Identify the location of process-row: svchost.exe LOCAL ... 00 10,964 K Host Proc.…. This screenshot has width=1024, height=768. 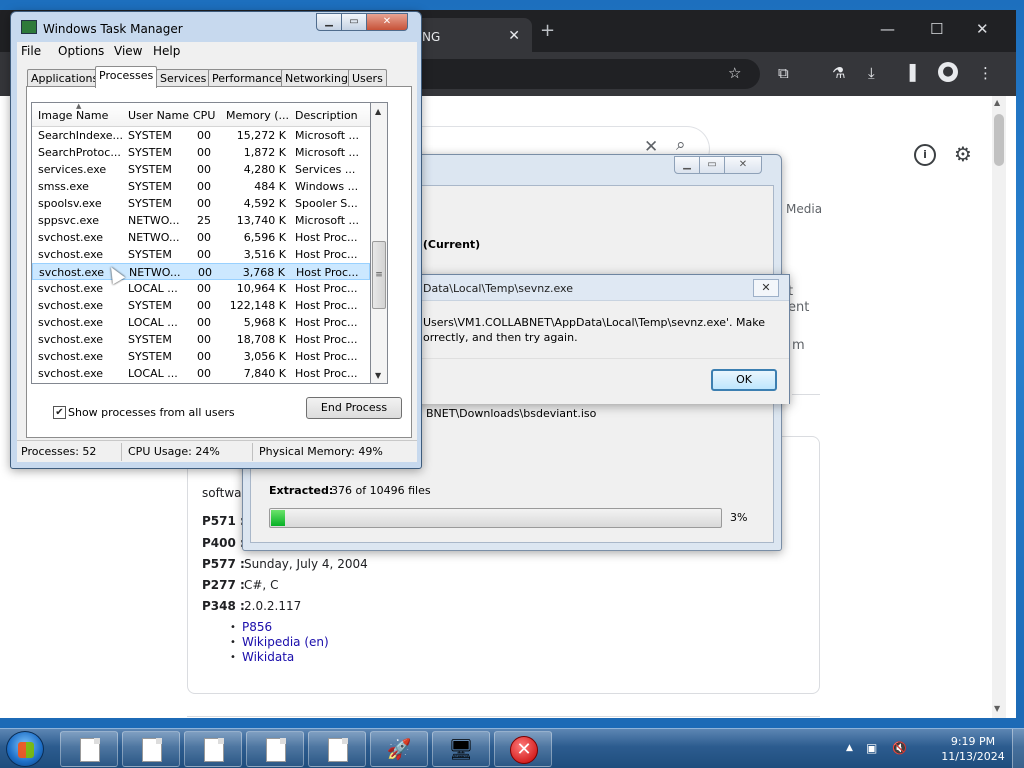
(201, 288).